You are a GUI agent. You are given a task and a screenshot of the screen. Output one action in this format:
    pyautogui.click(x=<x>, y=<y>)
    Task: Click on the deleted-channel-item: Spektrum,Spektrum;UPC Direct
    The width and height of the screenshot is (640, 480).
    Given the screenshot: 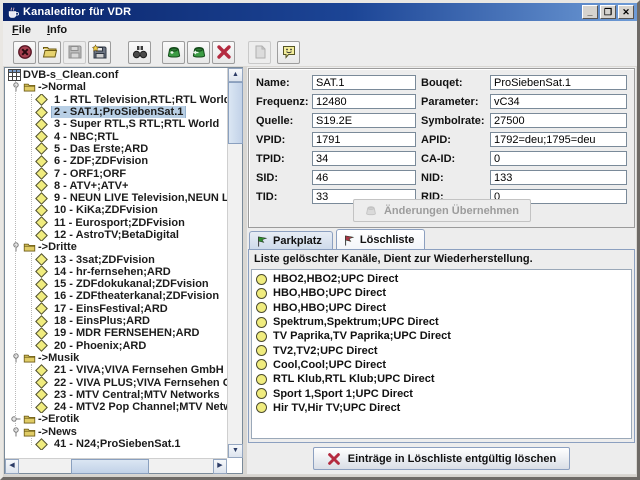 What is the action you would take?
    pyautogui.click(x=441, y=322)
    